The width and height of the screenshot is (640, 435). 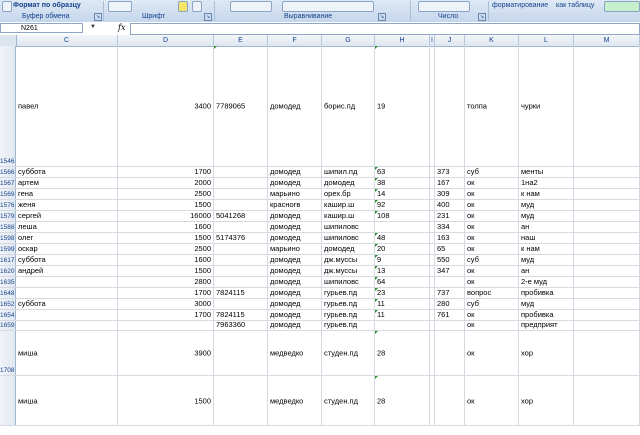 What do you see at coordinates (166, 325) in the screenshot?
I see `cell-d` at bounding box center [166, 325].